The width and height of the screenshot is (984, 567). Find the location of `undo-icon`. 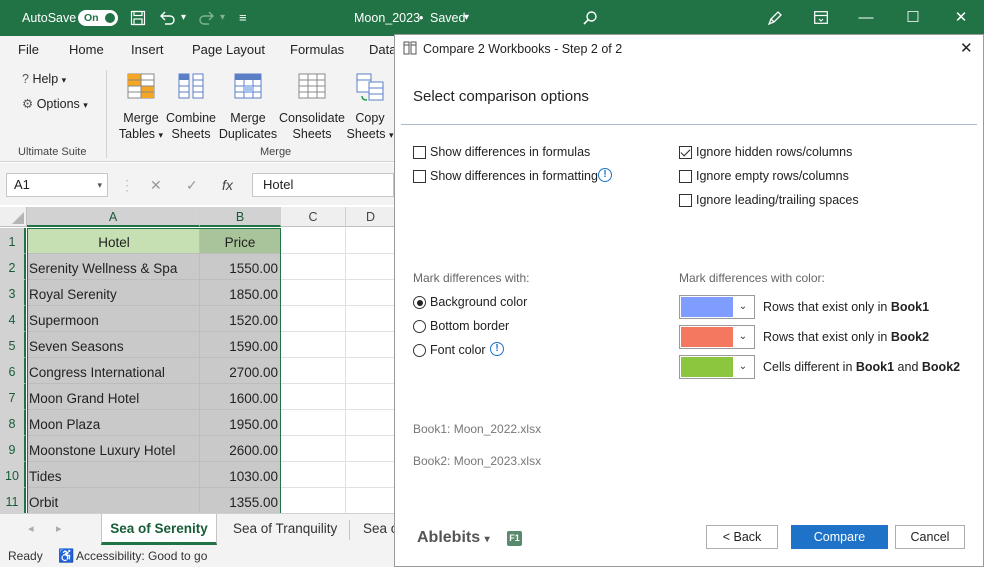

undo-icon is located at coordinates (167, 18).